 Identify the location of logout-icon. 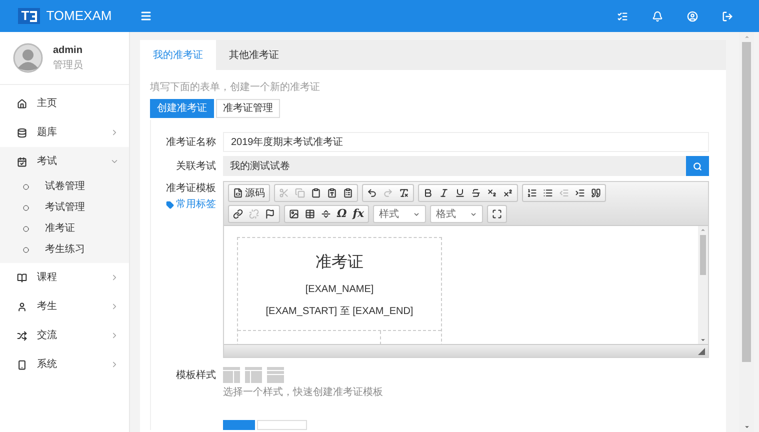
(727, 16).